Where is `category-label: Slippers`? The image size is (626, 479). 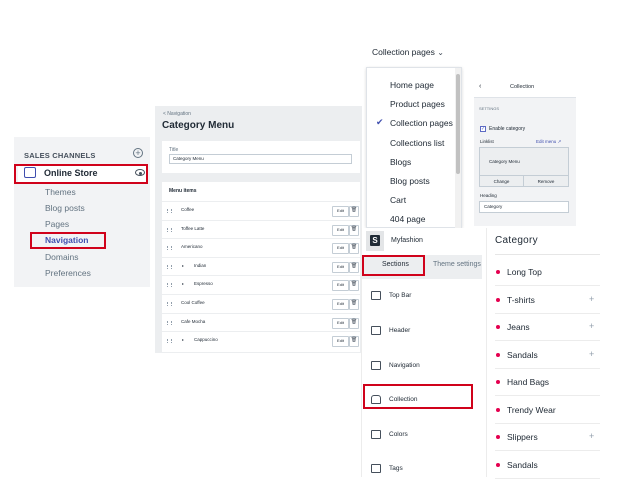 category-label: Slippers is located at coordinates (522, 437).